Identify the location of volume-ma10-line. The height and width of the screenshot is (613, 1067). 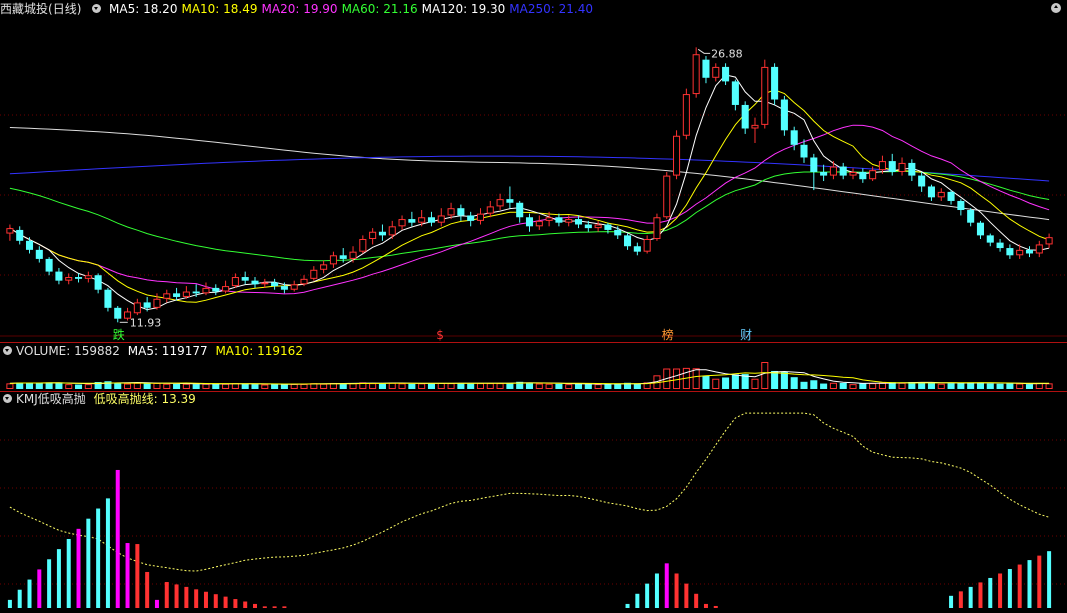
(529, 378).